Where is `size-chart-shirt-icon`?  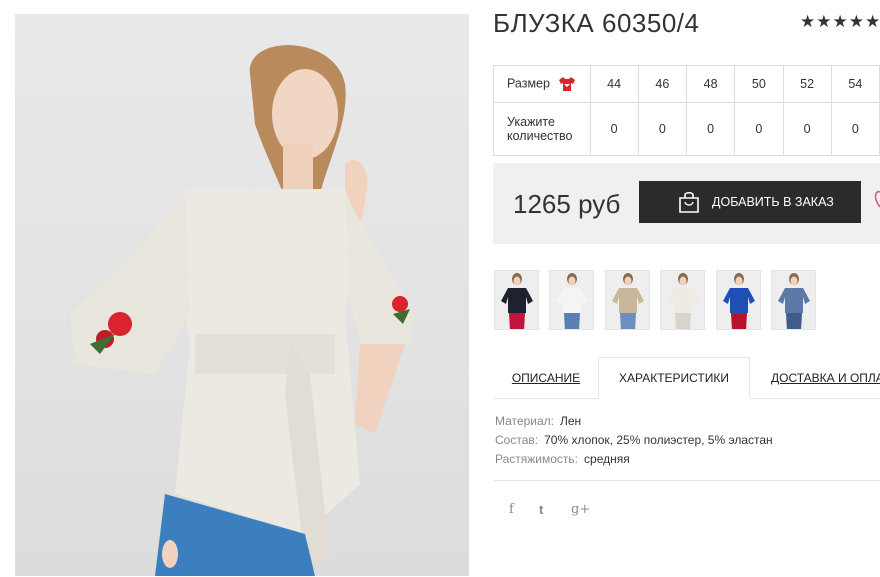
size-chart-shirt-icon is located at coordinates (567, 84).